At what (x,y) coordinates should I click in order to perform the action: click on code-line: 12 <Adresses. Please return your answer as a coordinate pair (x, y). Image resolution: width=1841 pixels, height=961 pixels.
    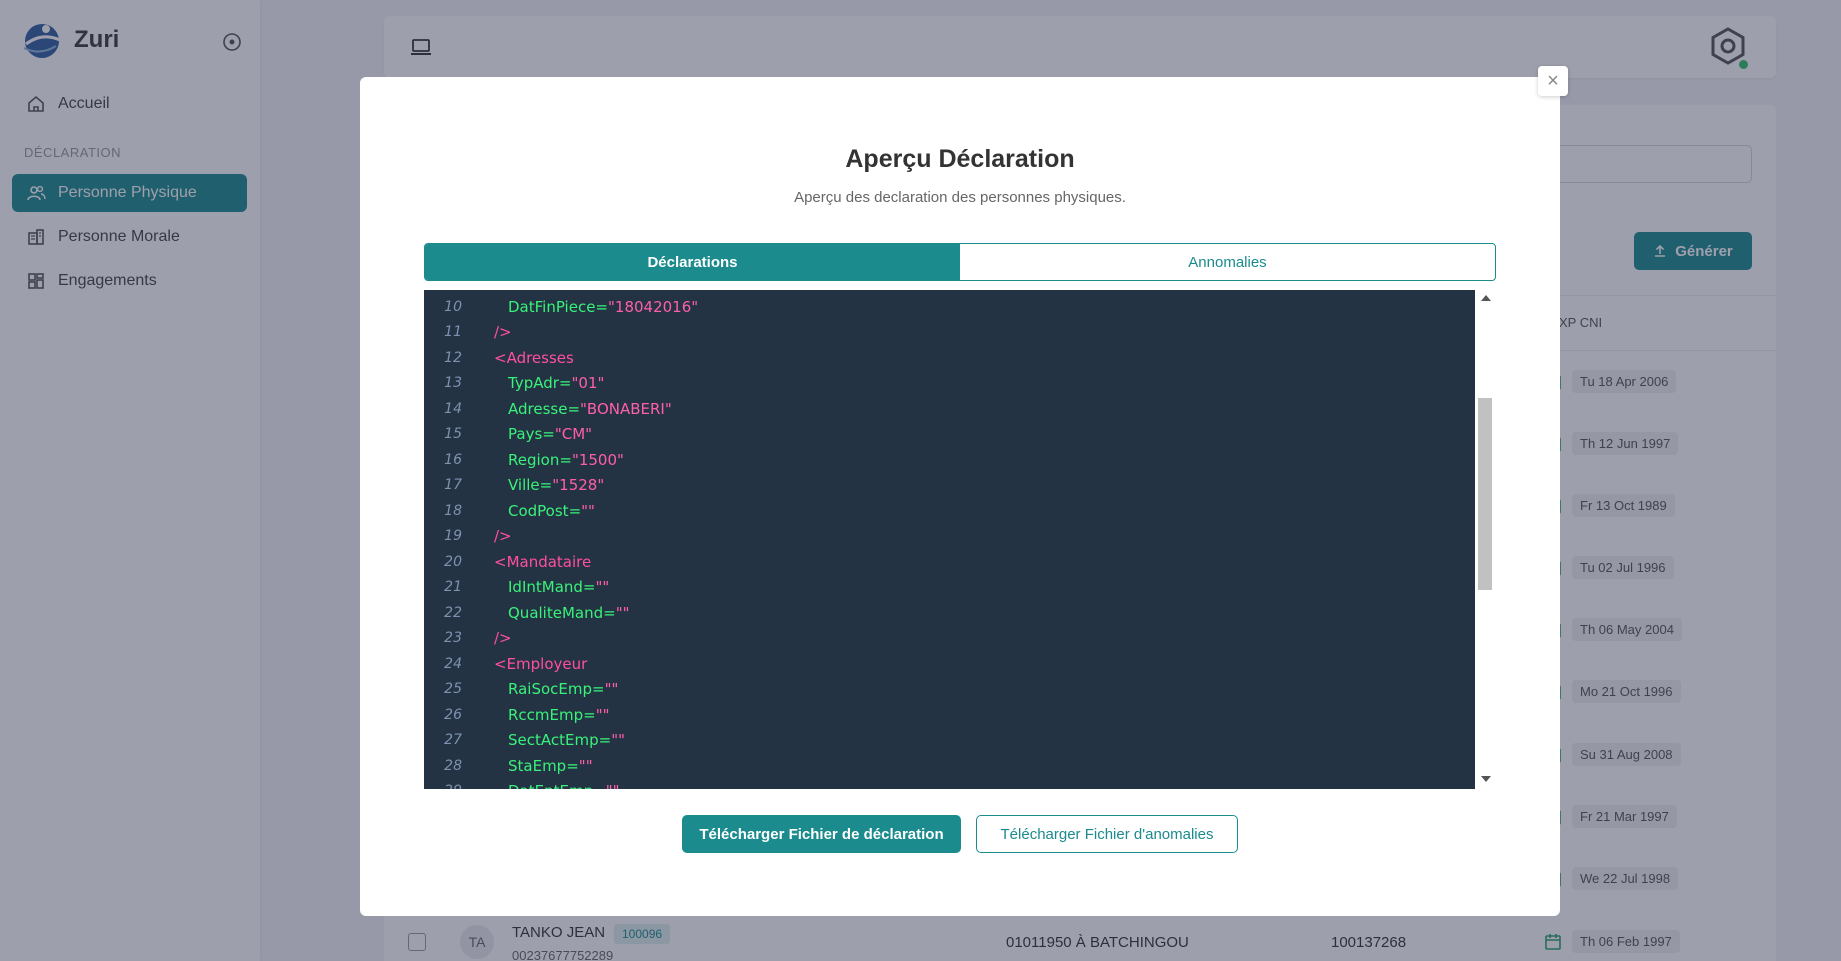
    Looking at the image, I should click on (499, 357).